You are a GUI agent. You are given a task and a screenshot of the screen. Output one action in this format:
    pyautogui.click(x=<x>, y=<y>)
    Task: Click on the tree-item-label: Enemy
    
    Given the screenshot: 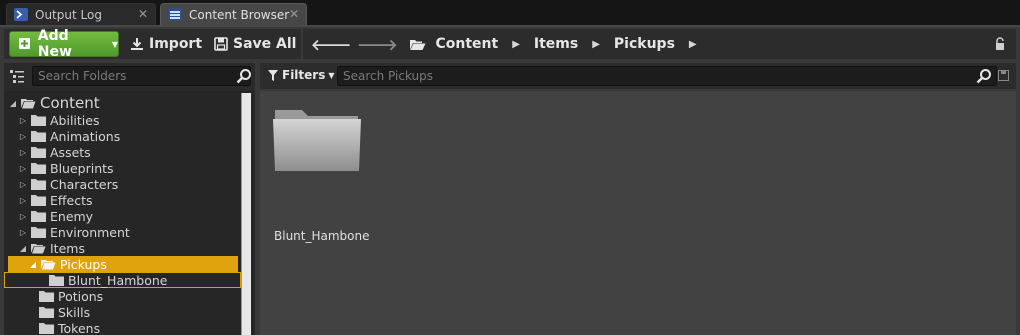 What is the action you would take?
    pyautogui.click(x=72, y=216)
    